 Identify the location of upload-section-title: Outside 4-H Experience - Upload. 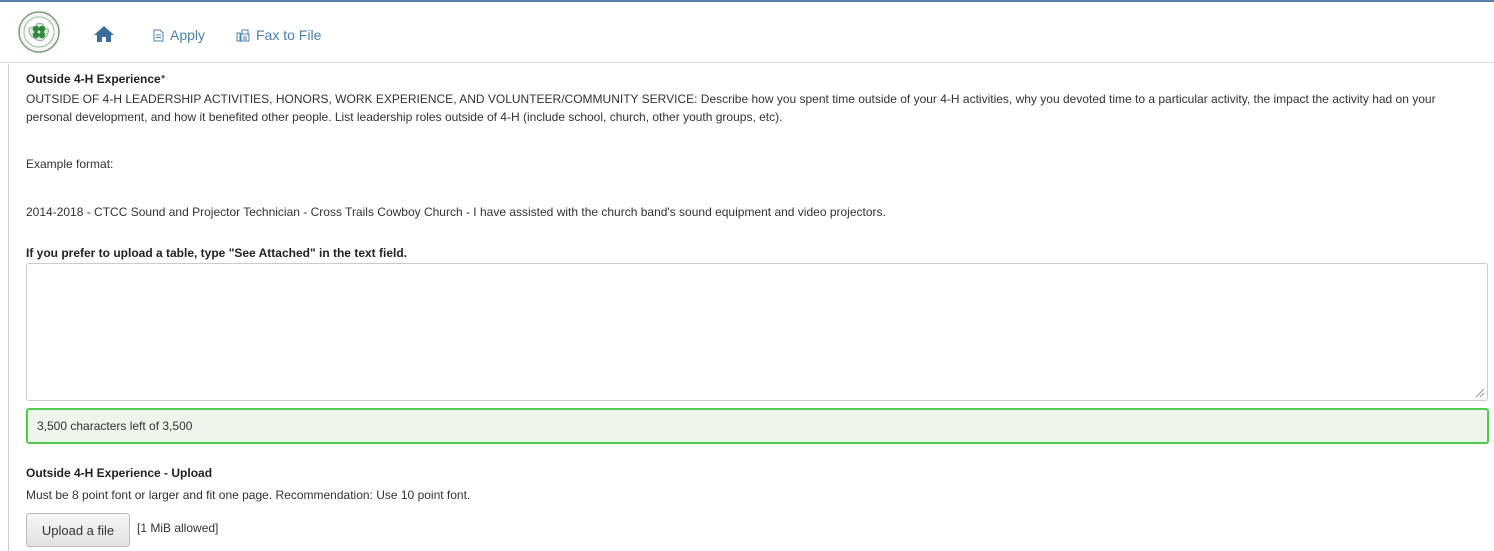
(119, 473).